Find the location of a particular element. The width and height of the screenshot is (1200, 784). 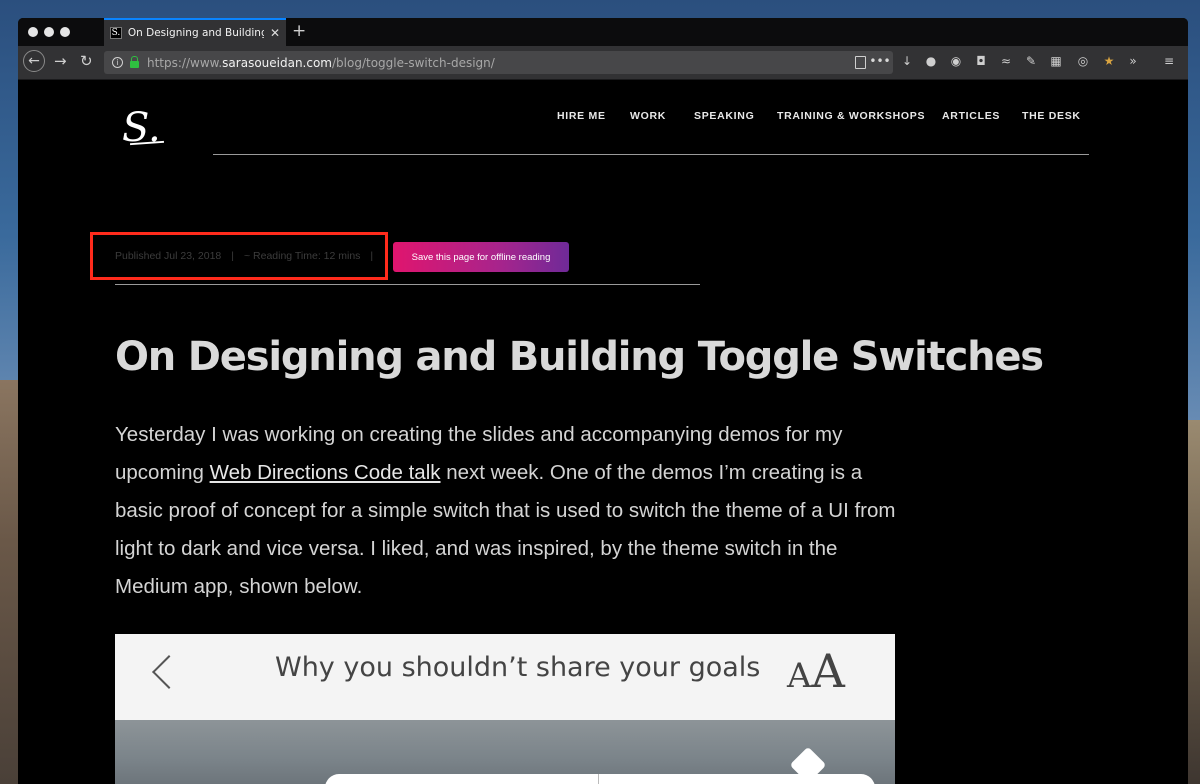

nav-work: WORK is located at coordinates (648, 116).